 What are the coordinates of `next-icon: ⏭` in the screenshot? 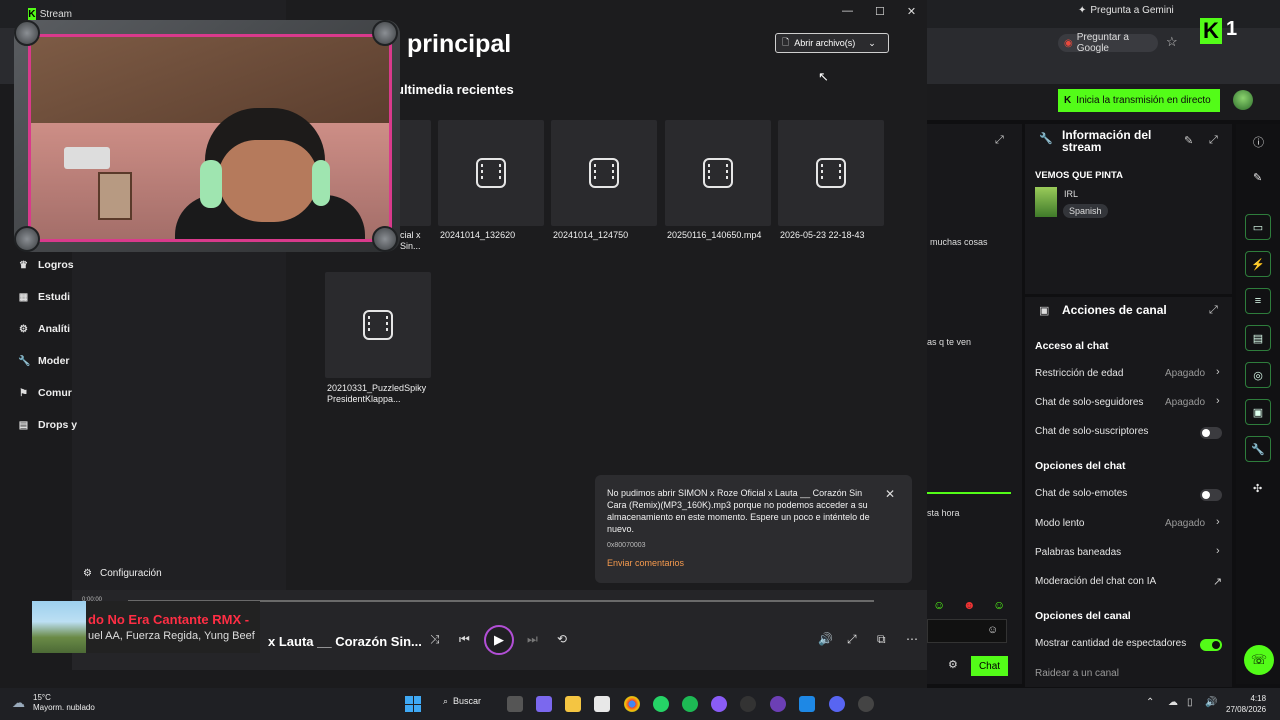 It's located at (532, 639).